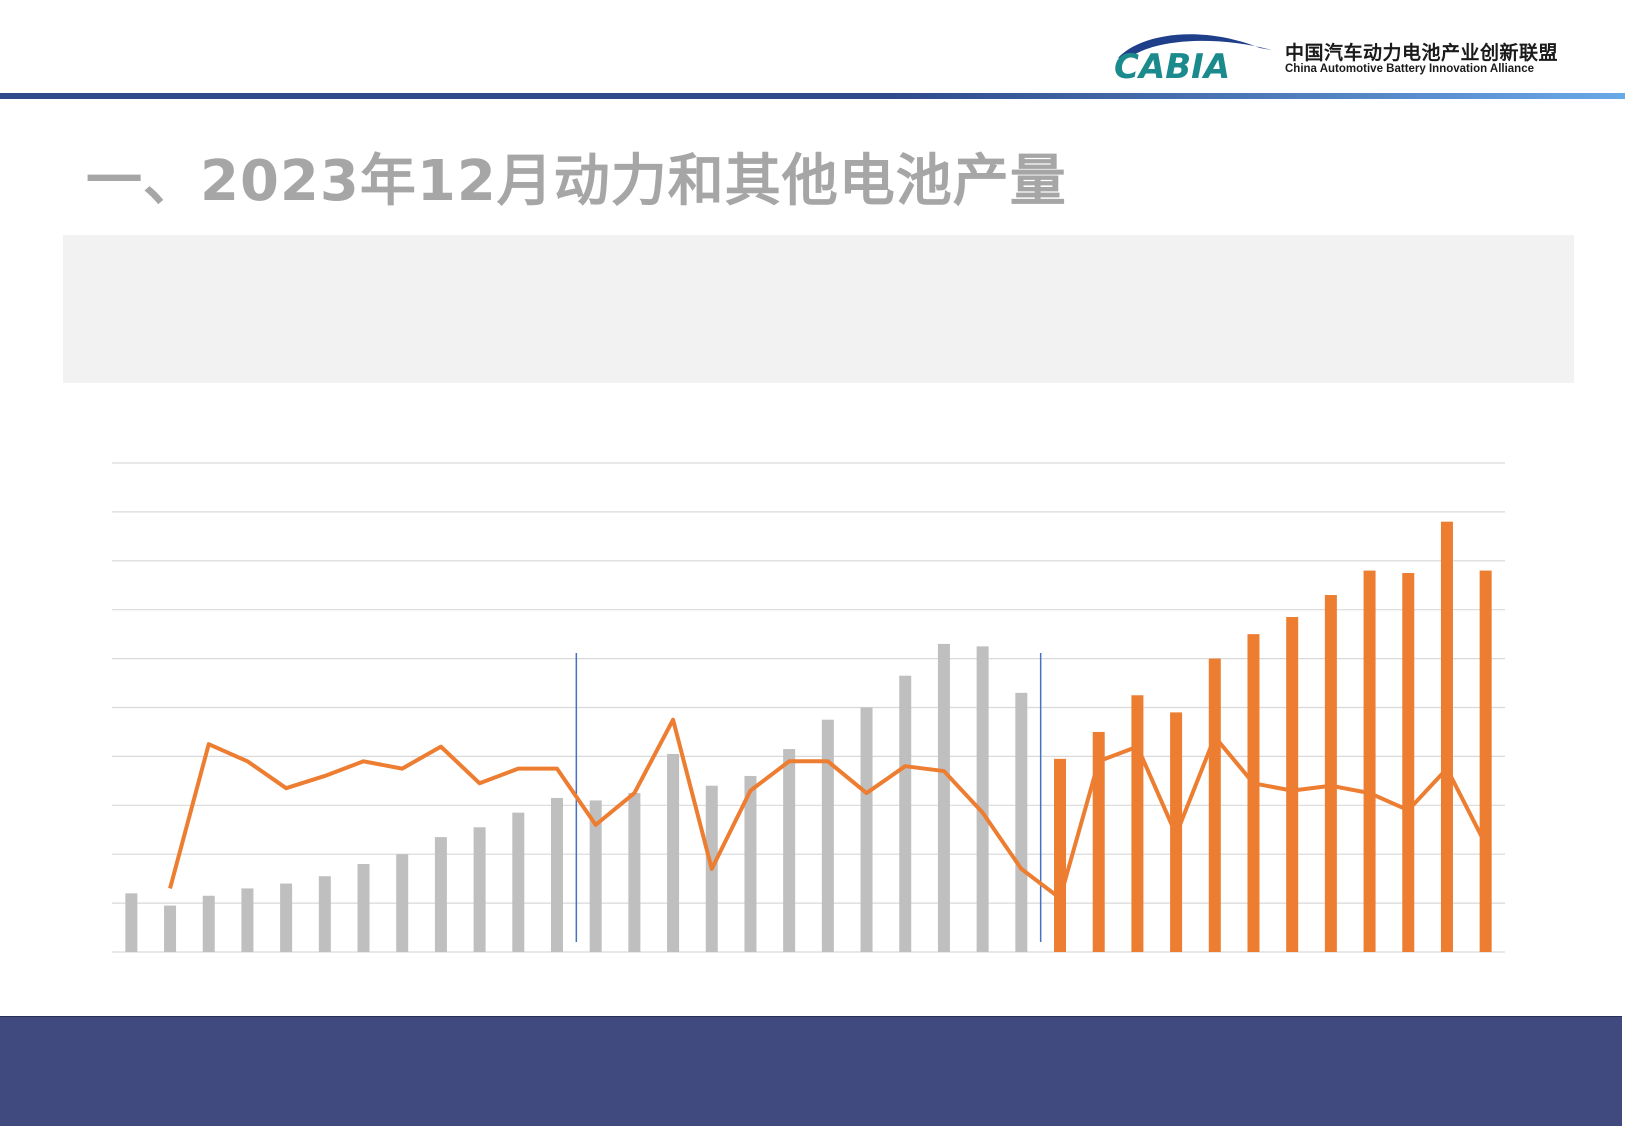 The image size is (1625, 1126). Describe the element at coordinates (811, 1071) in the screenshot. I see `footer-bar` at that location.